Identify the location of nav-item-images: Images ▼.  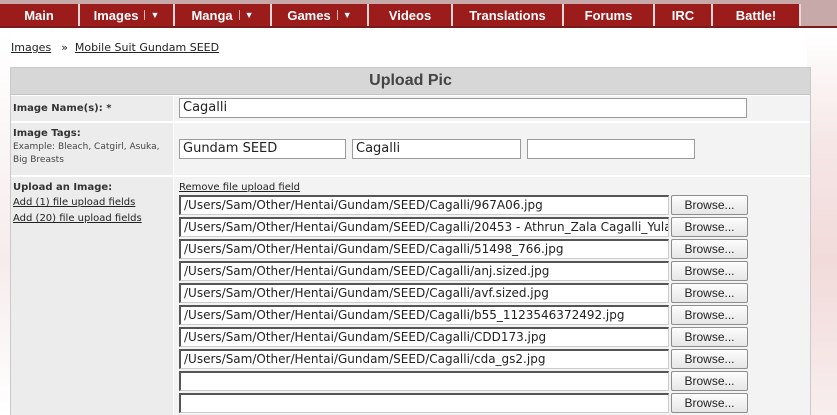
(127, 15).